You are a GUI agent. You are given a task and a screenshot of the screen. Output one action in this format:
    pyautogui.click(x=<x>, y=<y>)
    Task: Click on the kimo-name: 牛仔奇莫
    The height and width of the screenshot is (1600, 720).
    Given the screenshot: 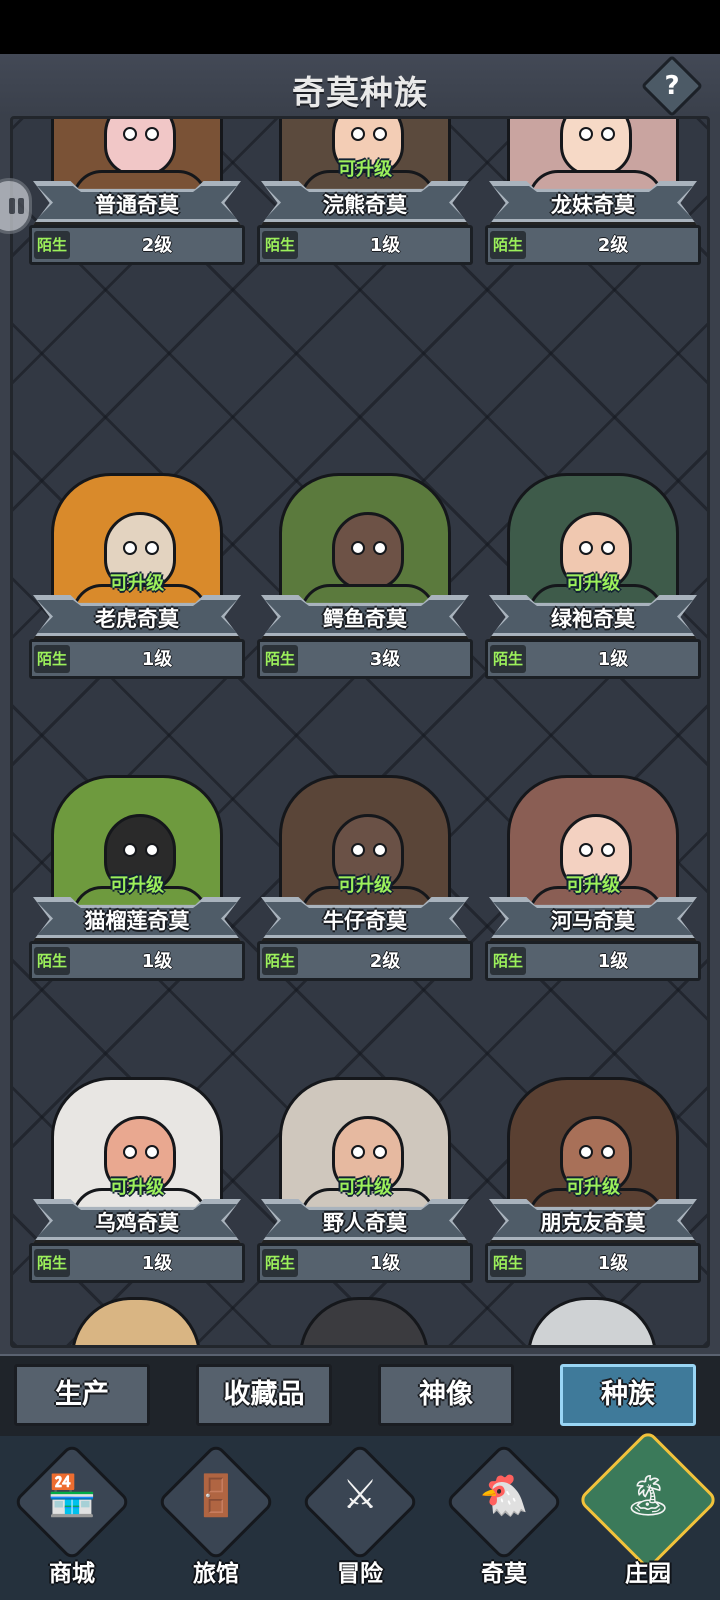 What is the action you would take?
    pyautogui.click(x=365, y=921)
    